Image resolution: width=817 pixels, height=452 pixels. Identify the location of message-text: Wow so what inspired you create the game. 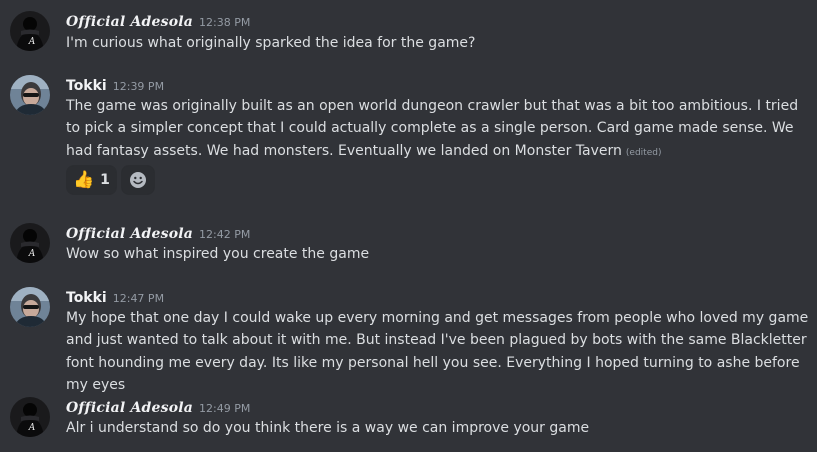
(218, 254).